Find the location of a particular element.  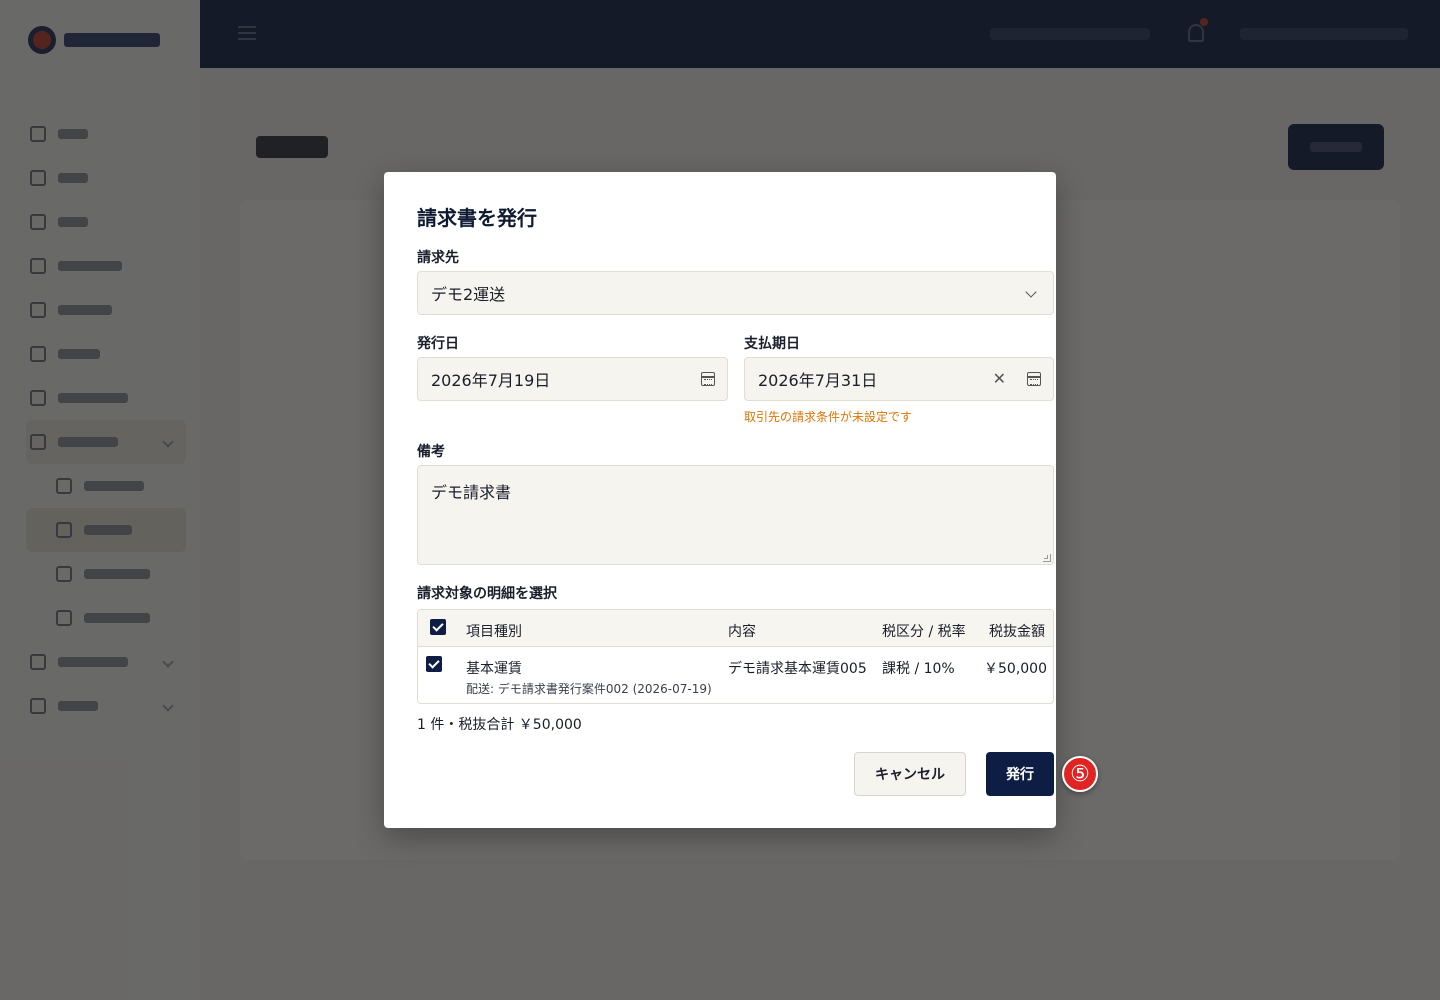

row-checkbox is located at coordinates (434, 664).